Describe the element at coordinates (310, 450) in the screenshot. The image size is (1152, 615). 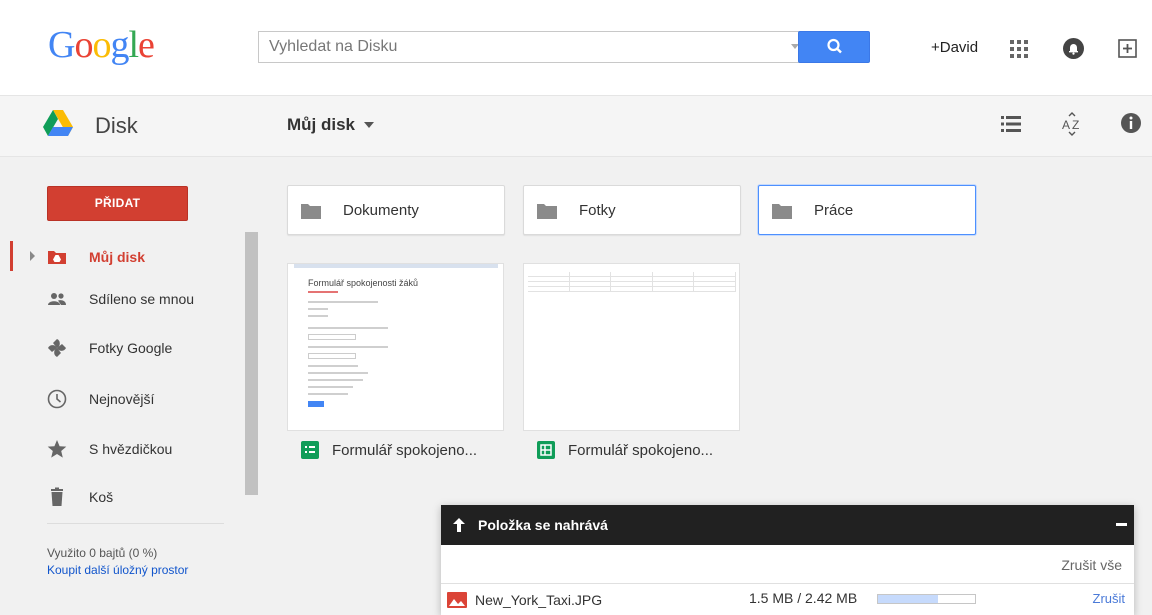
I see `forms-icon` at that location.